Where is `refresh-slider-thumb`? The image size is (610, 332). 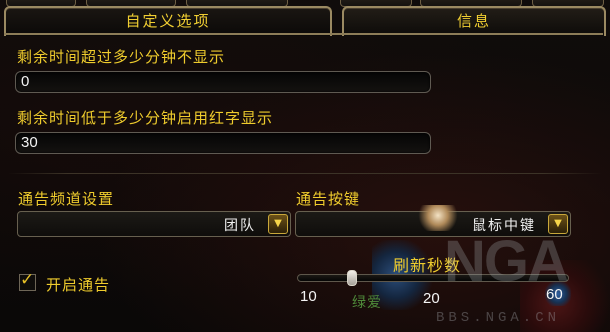 refresh-slider-thumb is located at coordinates (352, 278).